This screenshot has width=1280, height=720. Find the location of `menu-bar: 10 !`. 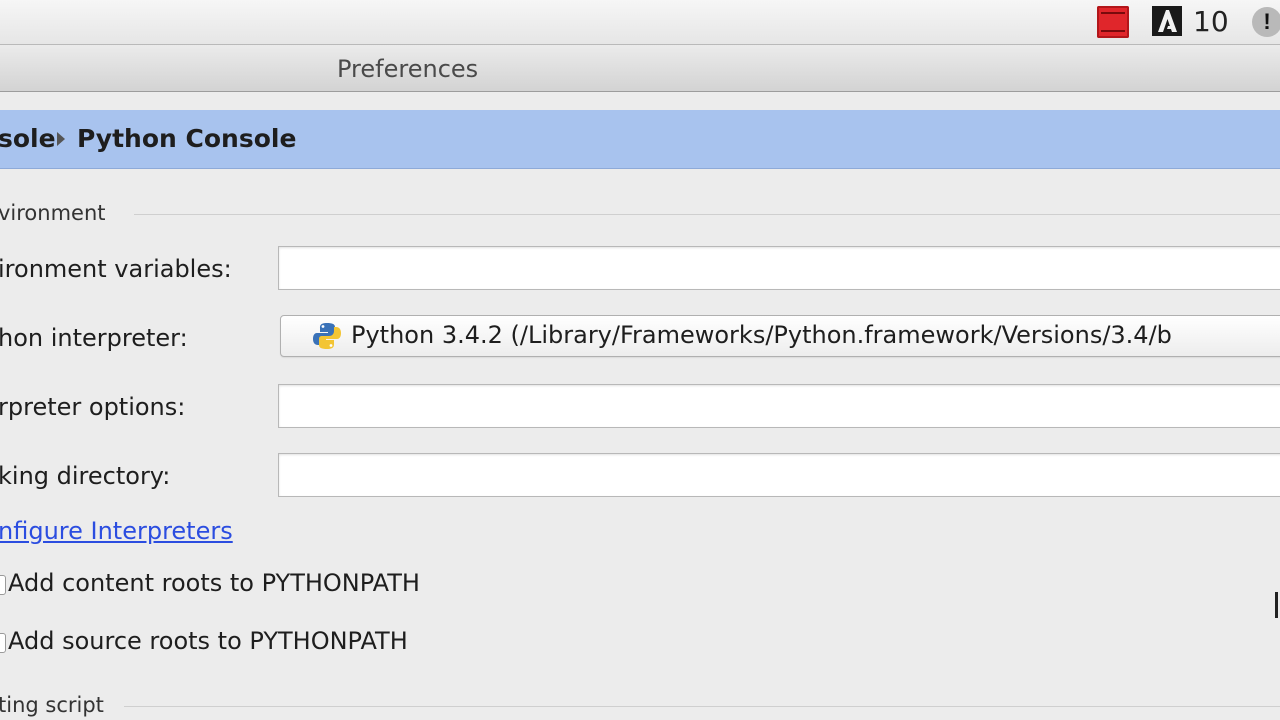

menu-bar: 10 ! is located at coordinates (640, 22).